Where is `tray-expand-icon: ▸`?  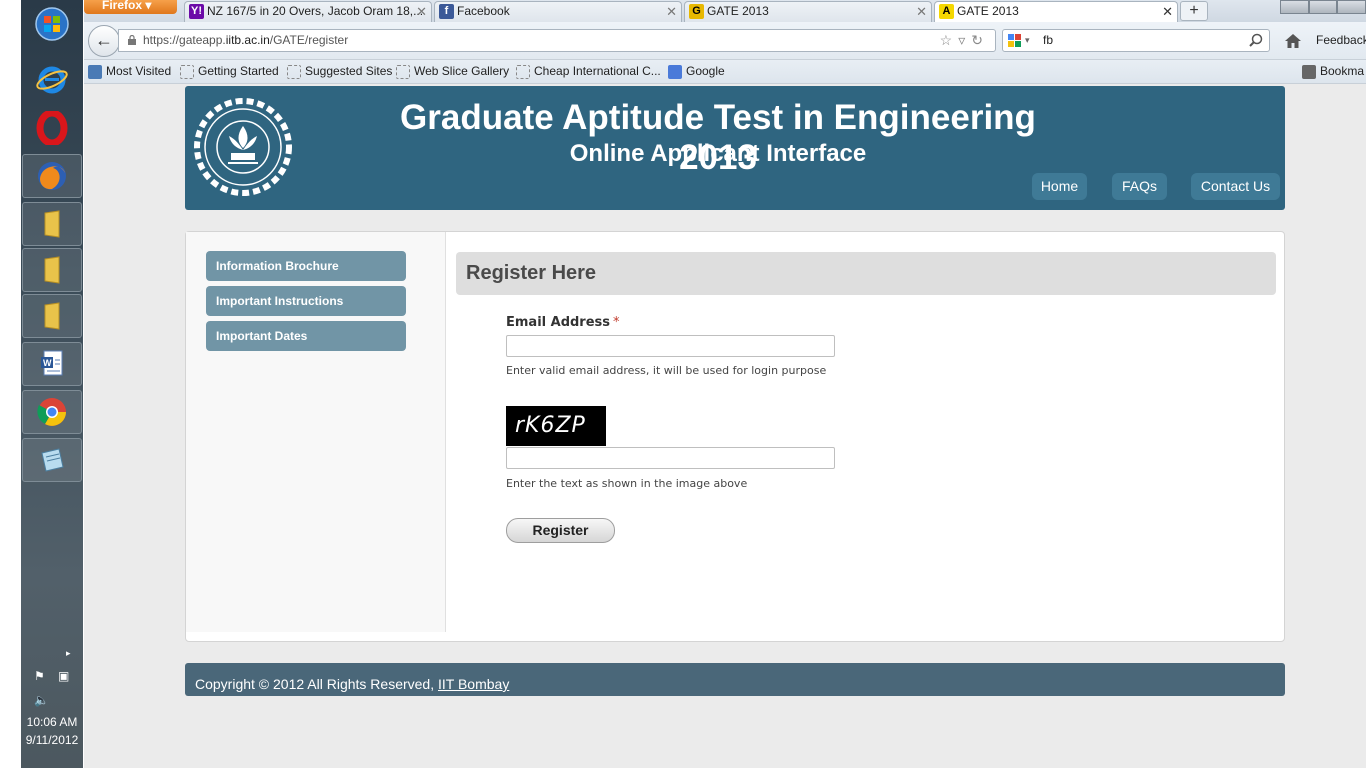
tray-expand-icon: ▸ is located at coordinates (68, 653).